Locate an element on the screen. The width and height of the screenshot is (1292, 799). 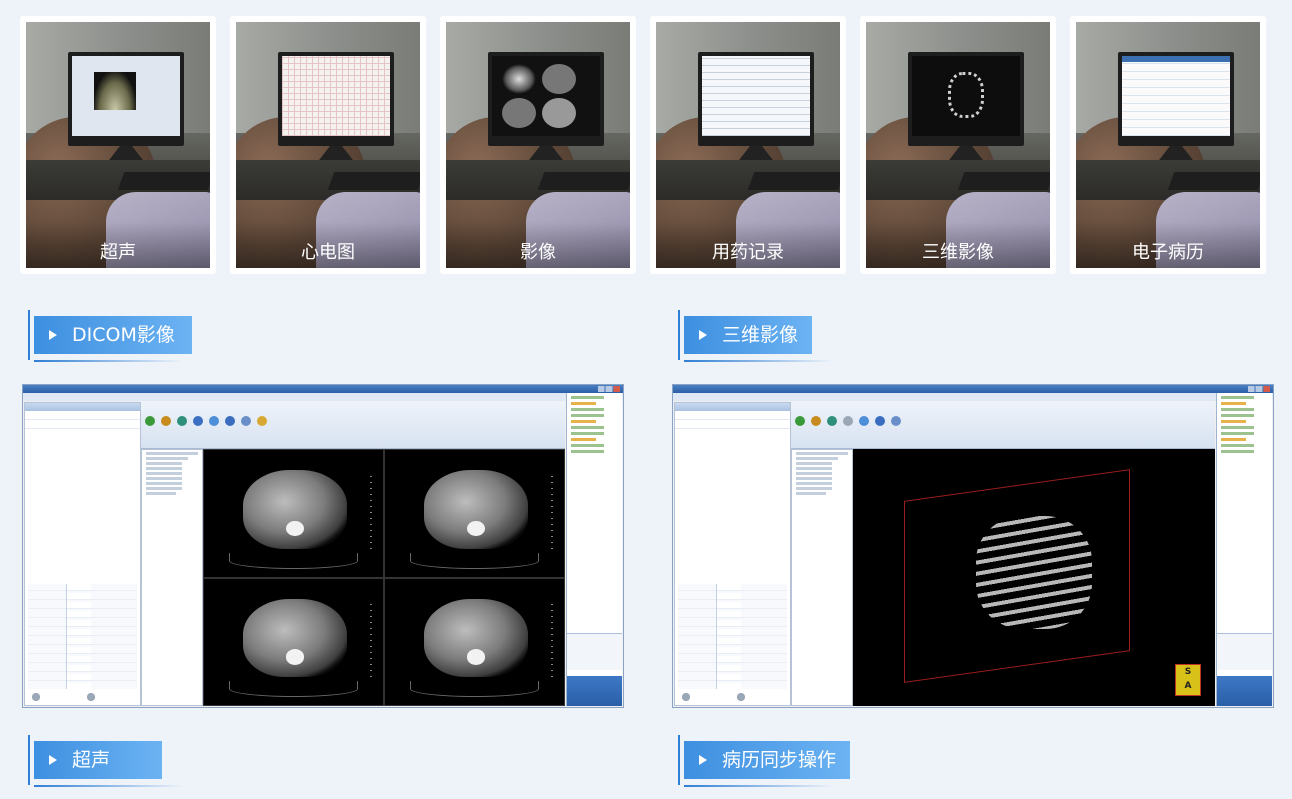
thumbnail-caption: 心电图 is located at coordinates (328, 245).